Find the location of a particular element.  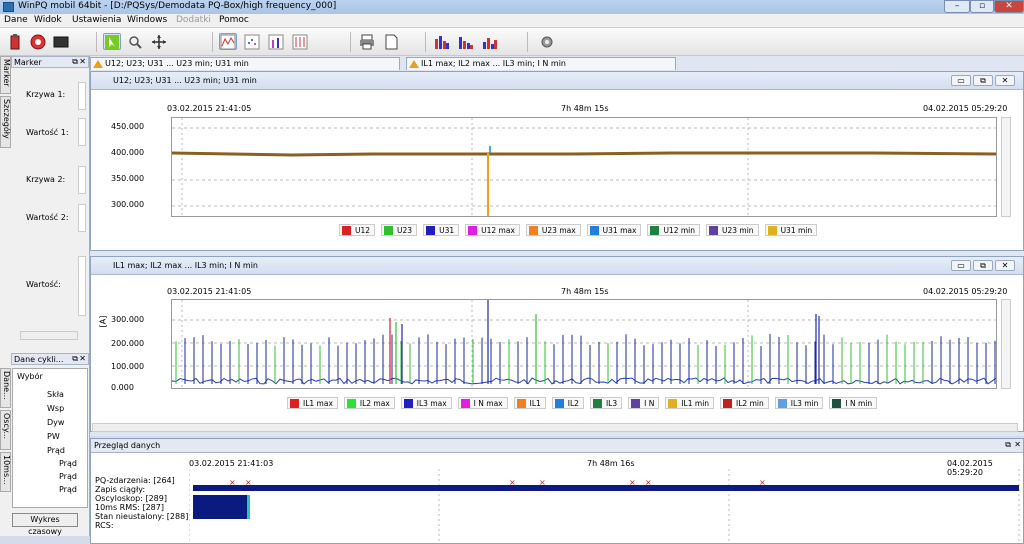

legend-item: U12 is located at coordinates (357, 230).